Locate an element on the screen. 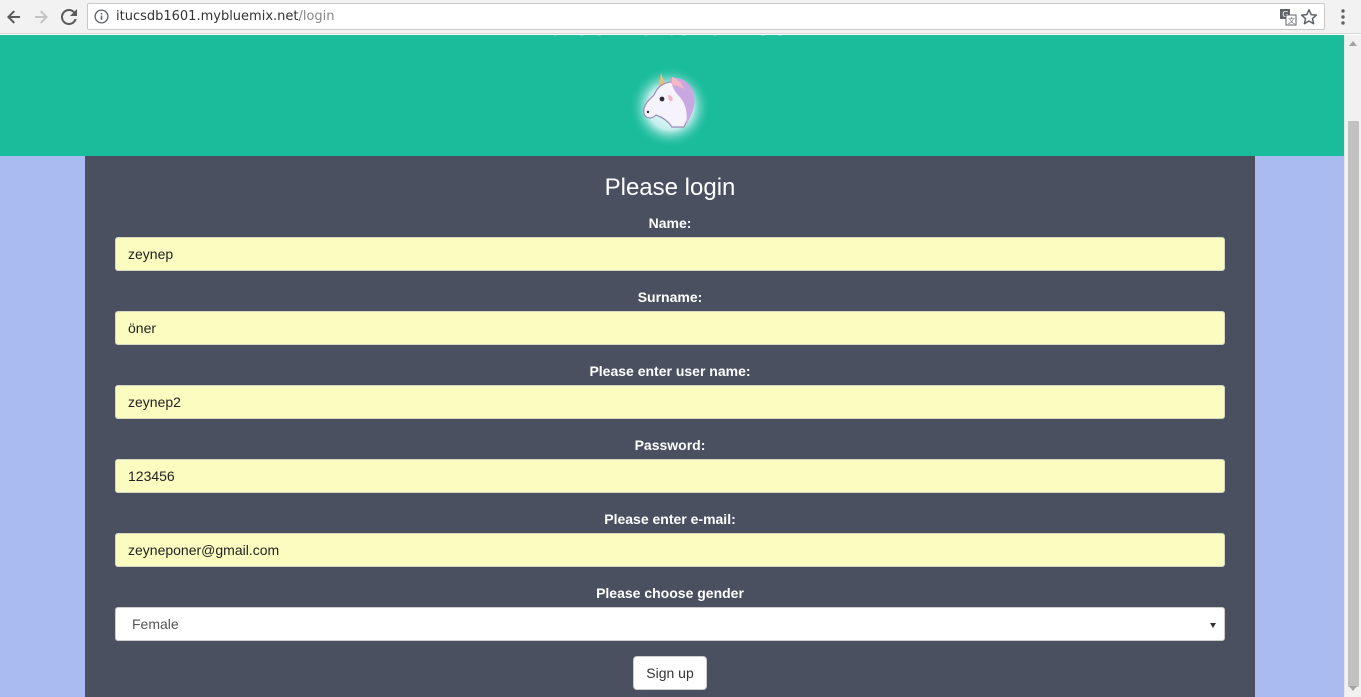 The width and height of the screenshot is (1361, 697). email-input is located at coordinates (670, 550).